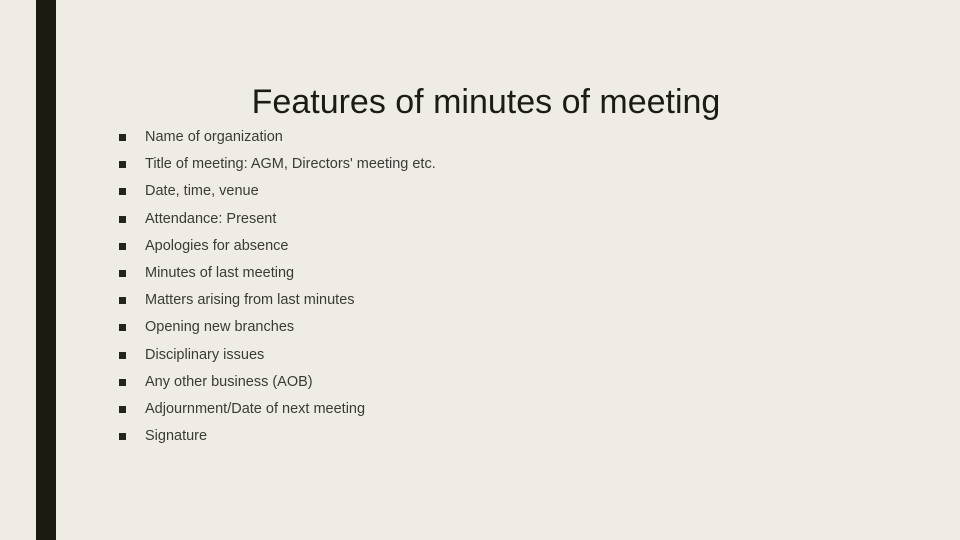 The height and width of the screenshot is (540, 960). Describe the element at coordinates (217, 245) in the screenshot. I see `list-item-label: Apologies for absence` at that location.